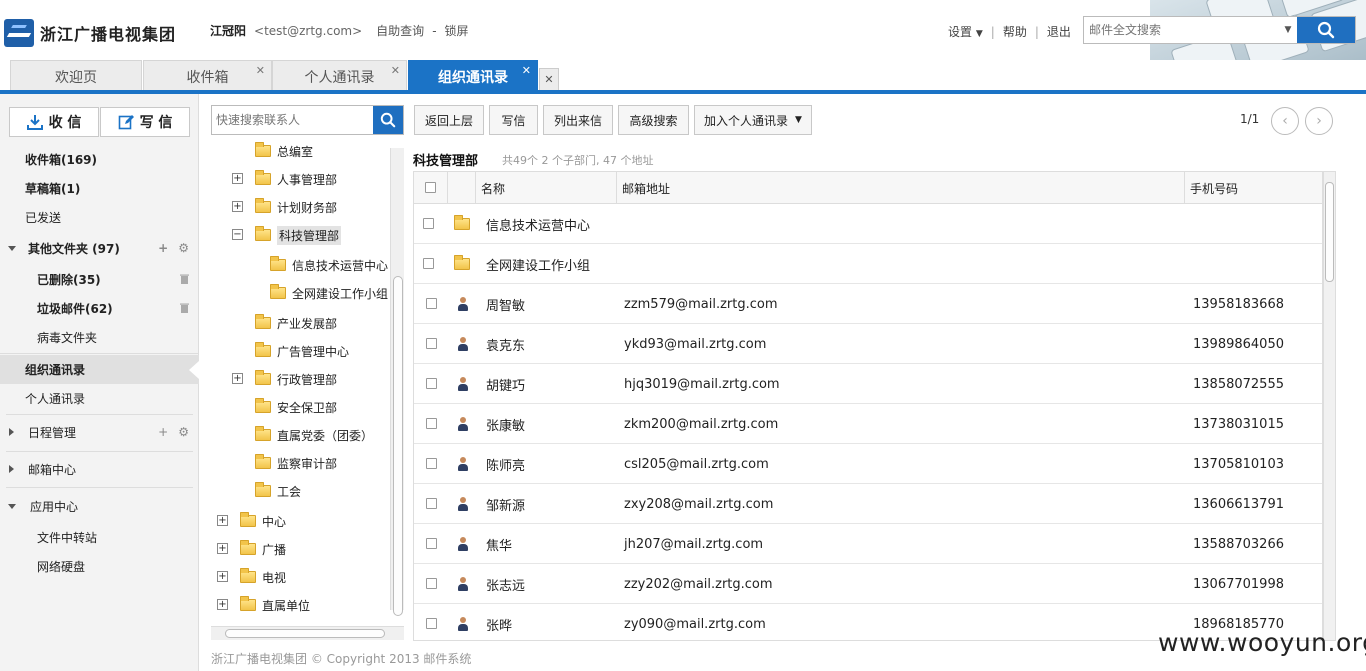 The image size is (1366, 671). Describe the element at coordinates (302, 351) in the screenshot. I see `tree-node: 广告管理中心` at that location.